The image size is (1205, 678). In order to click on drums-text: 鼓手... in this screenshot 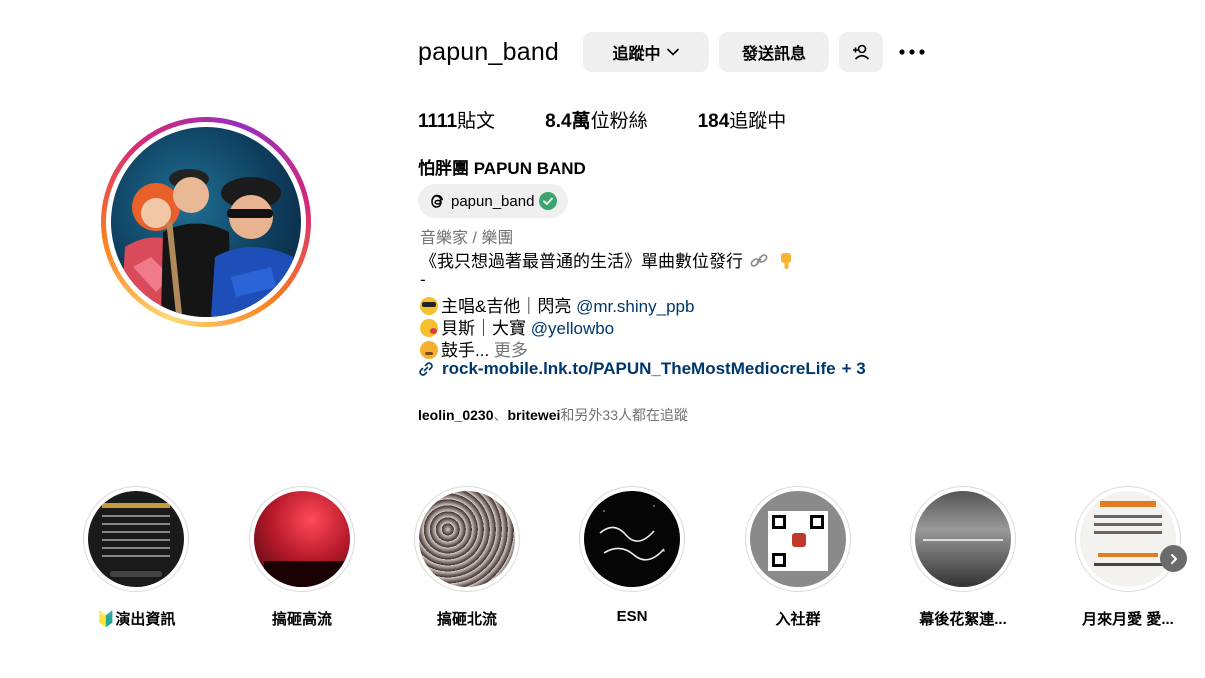, I will do `click(467, 350)`.